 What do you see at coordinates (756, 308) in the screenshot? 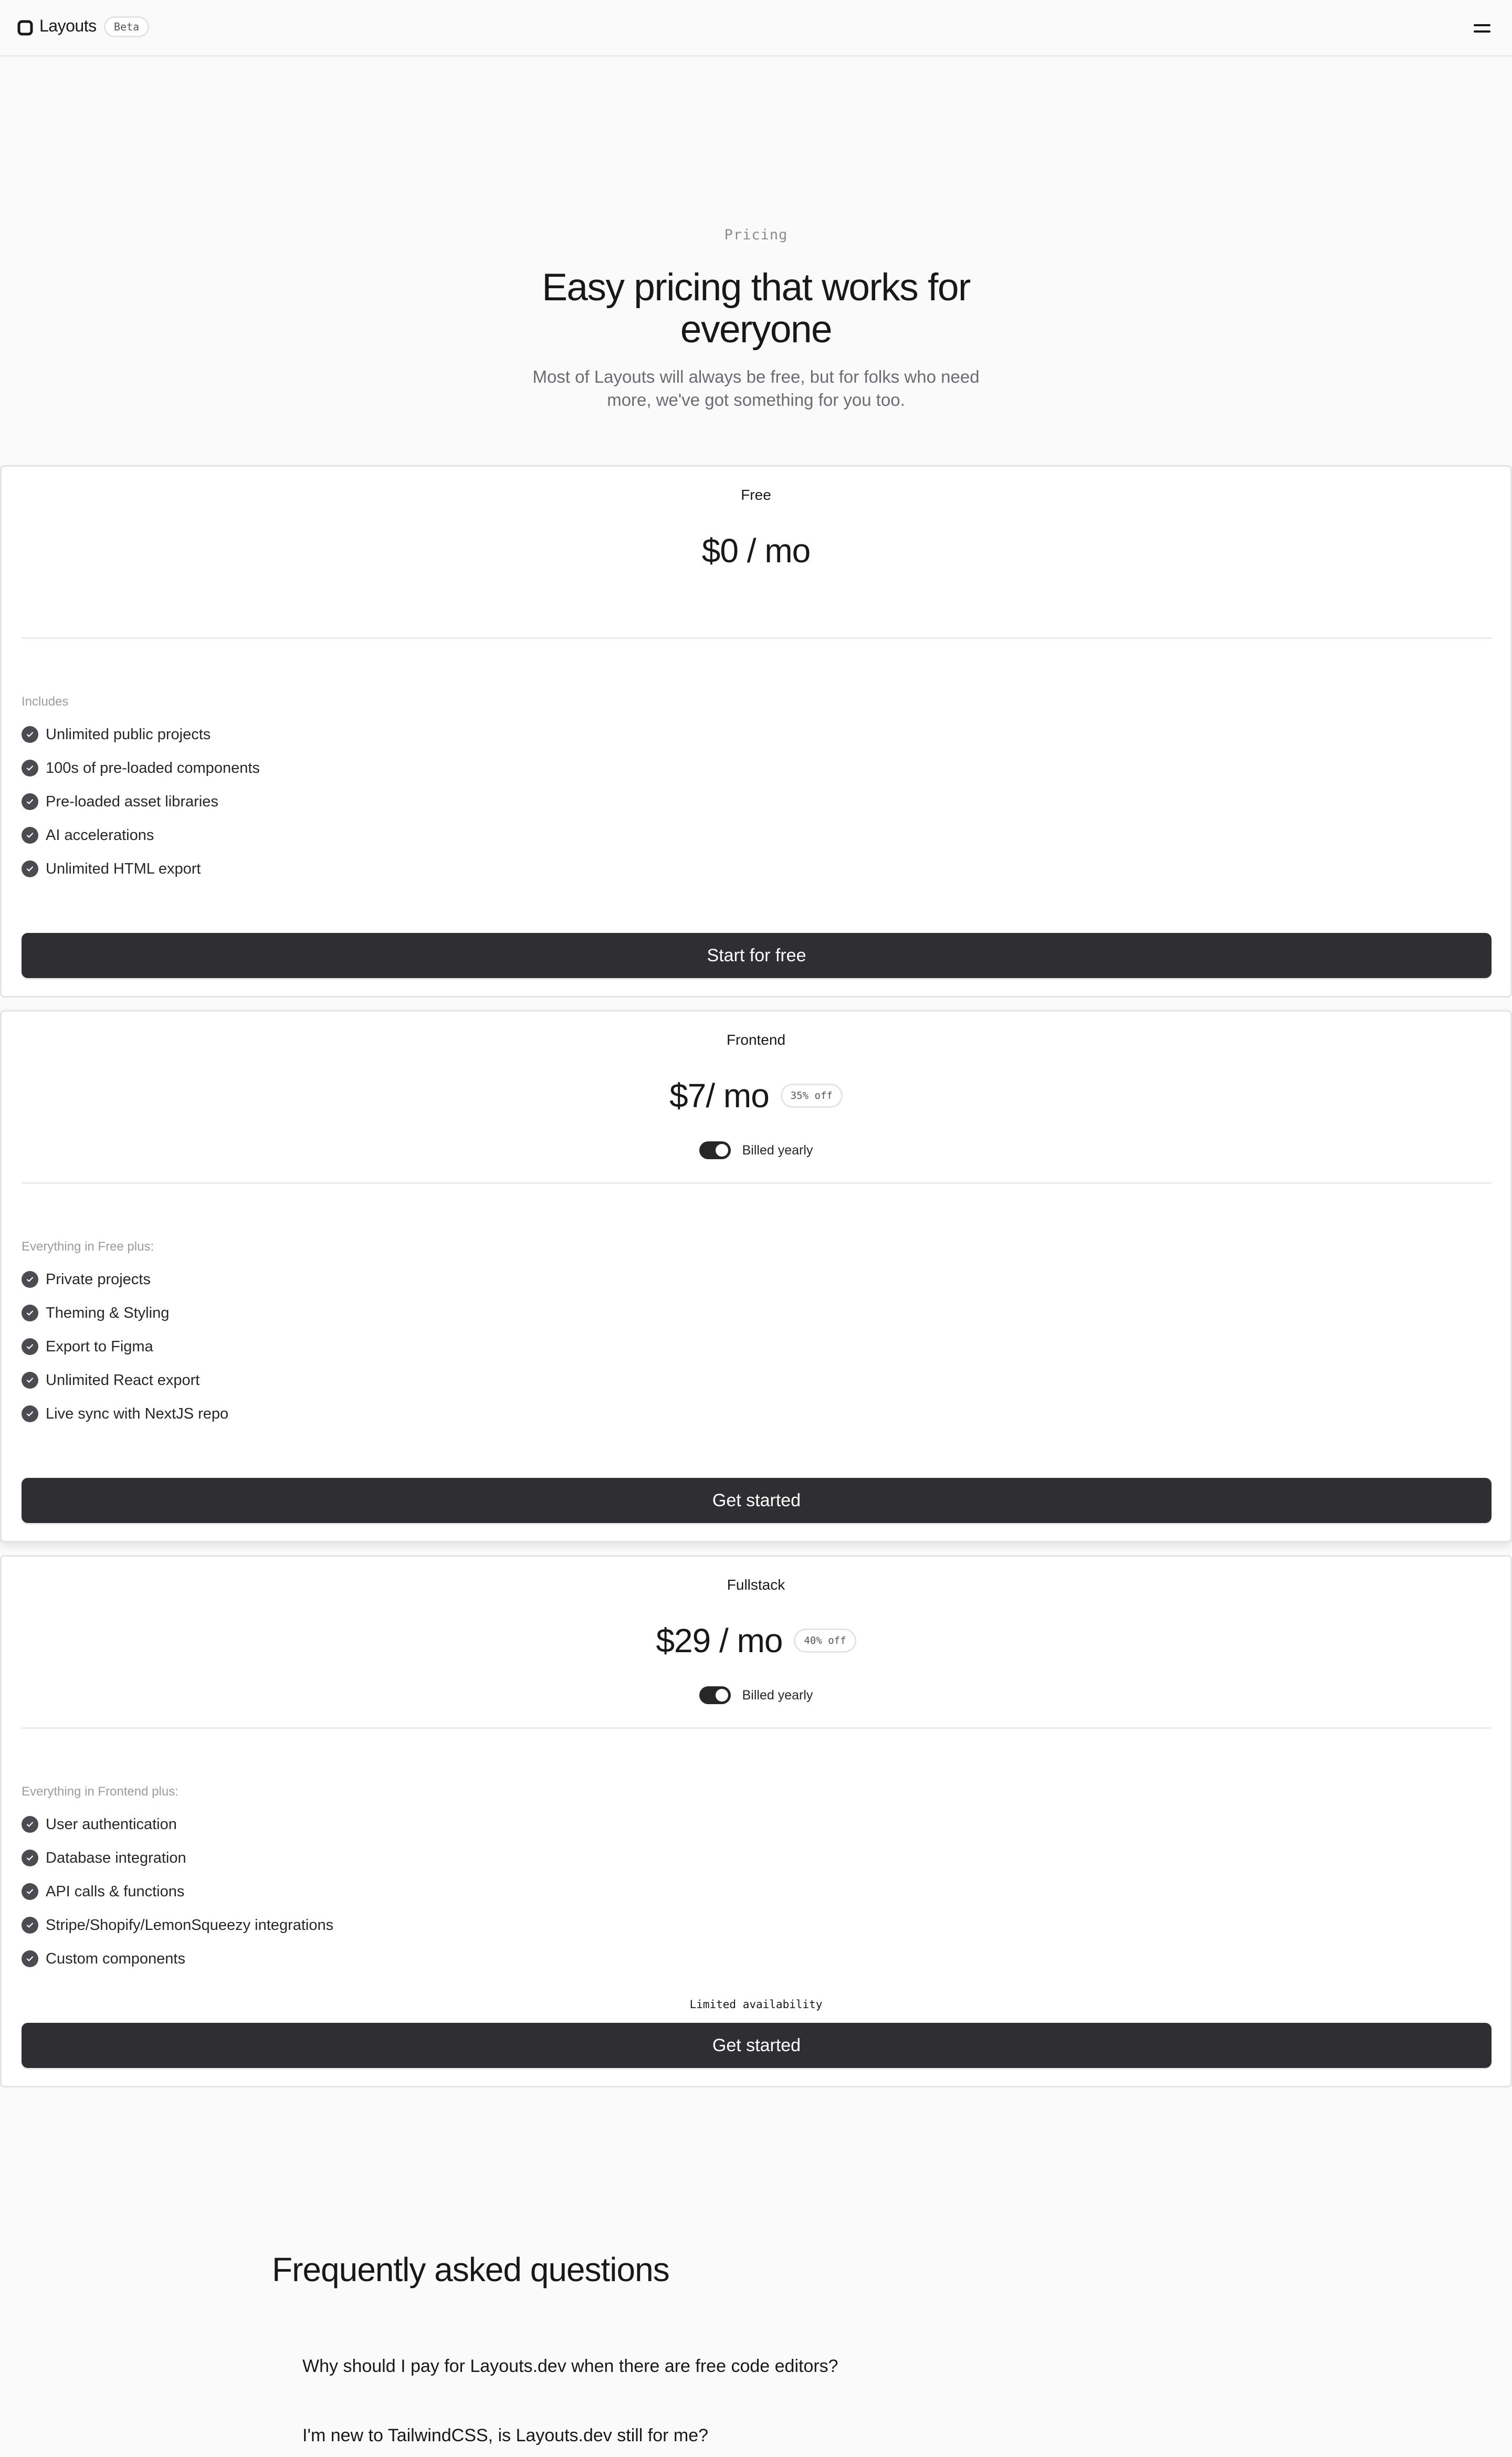
I see `page-title: Easy pricing that works for everyone` at bounding box center [756, 308].